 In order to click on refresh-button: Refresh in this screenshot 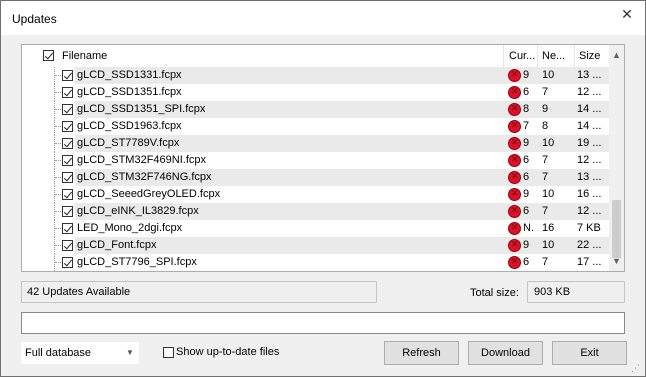, I will do `click(421, 353)`.